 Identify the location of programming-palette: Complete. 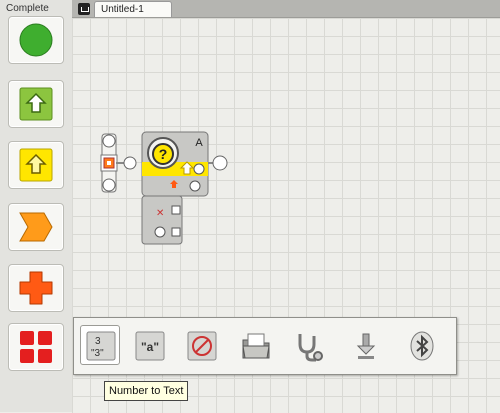
(36, 206).